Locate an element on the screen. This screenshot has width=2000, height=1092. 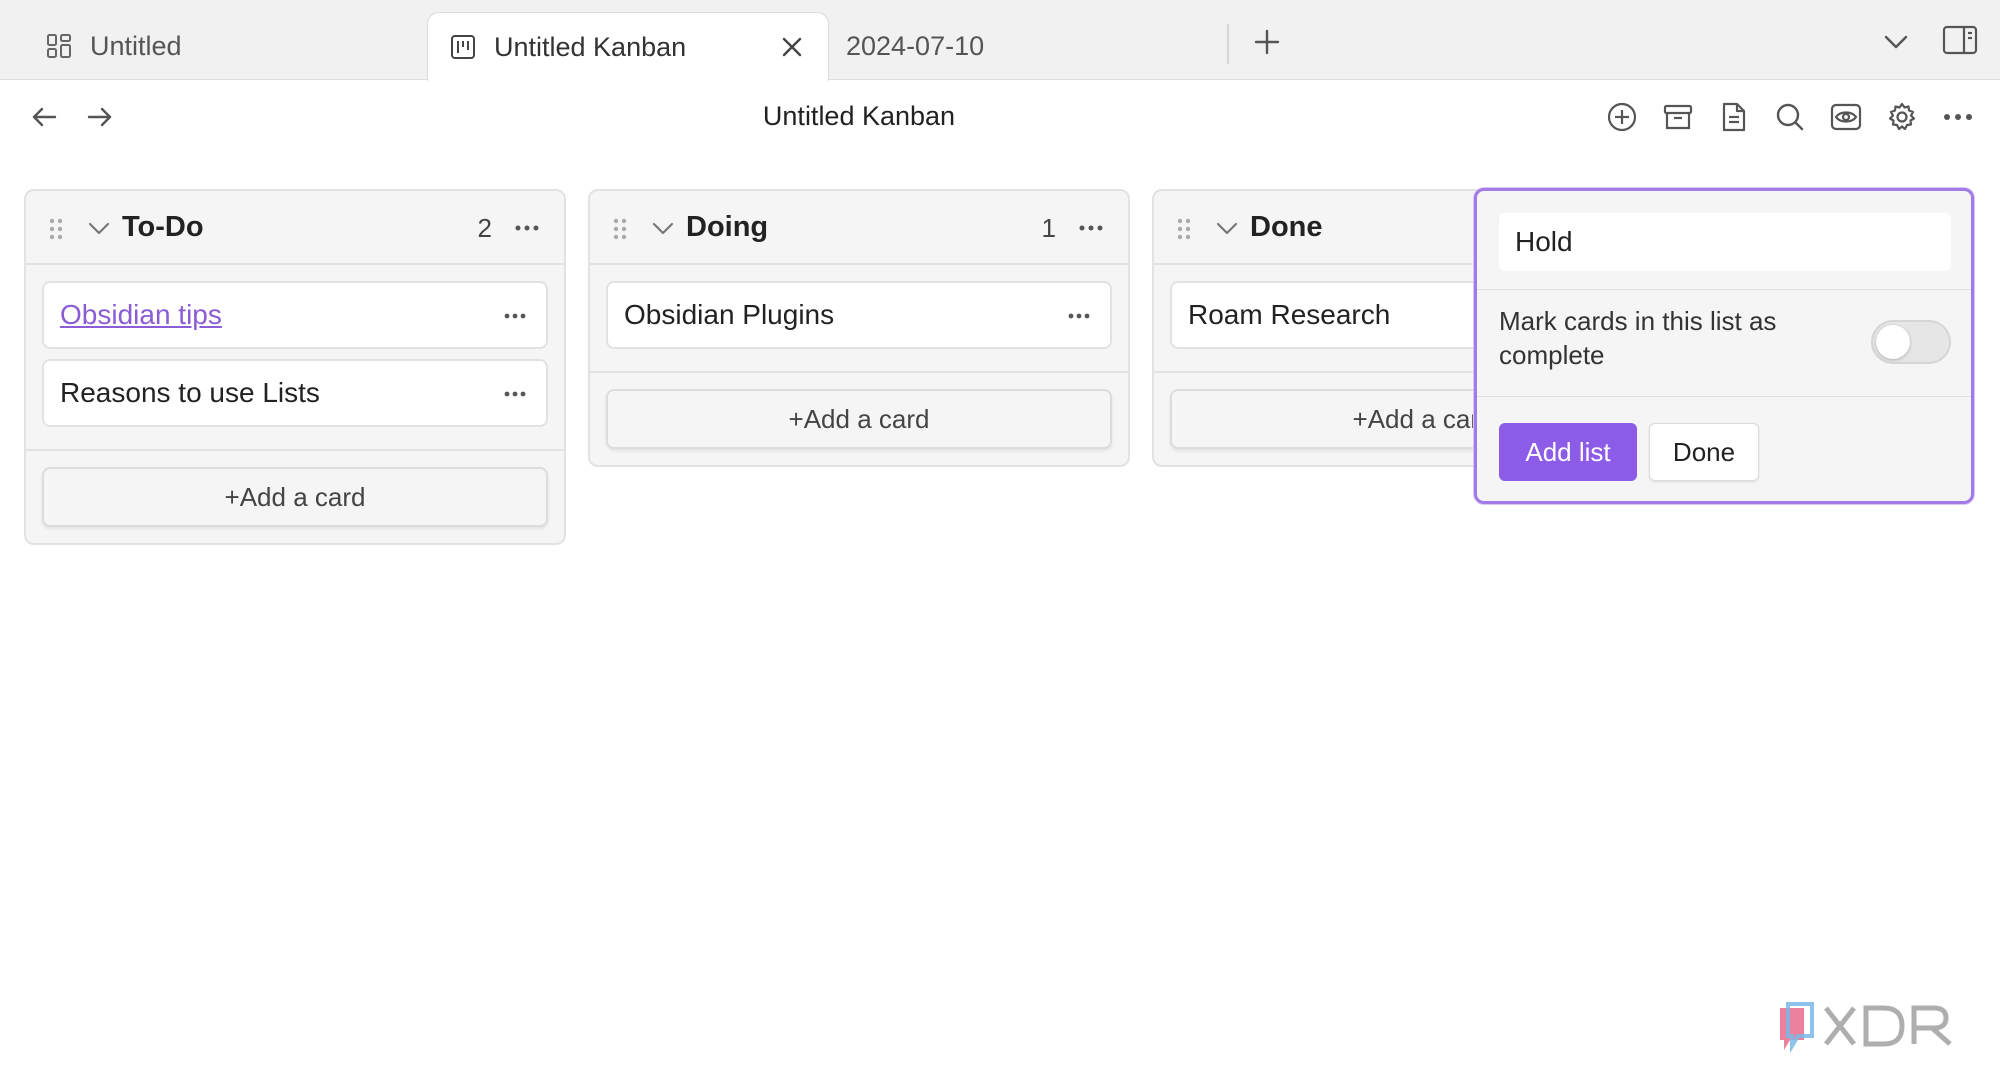
kanban-icon is located at coordinates (463, 47).